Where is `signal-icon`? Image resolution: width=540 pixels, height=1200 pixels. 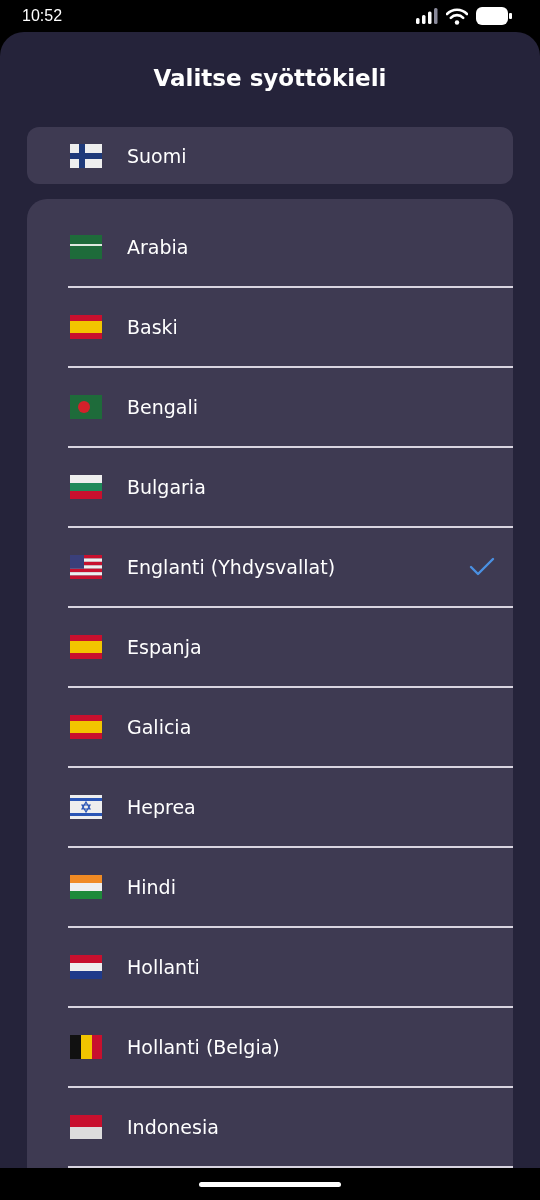
signal-icon is located at coordinates (427, 16).